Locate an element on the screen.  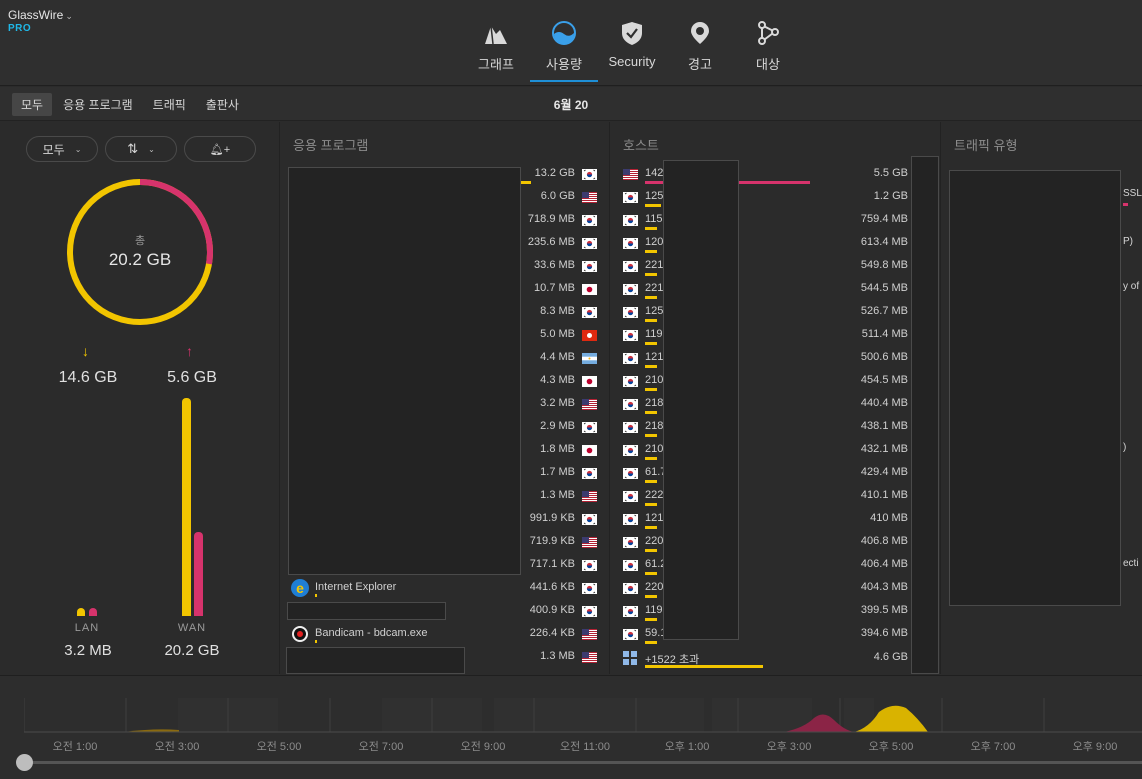
tab-label: 경고 is located at coordinates (700, 64).